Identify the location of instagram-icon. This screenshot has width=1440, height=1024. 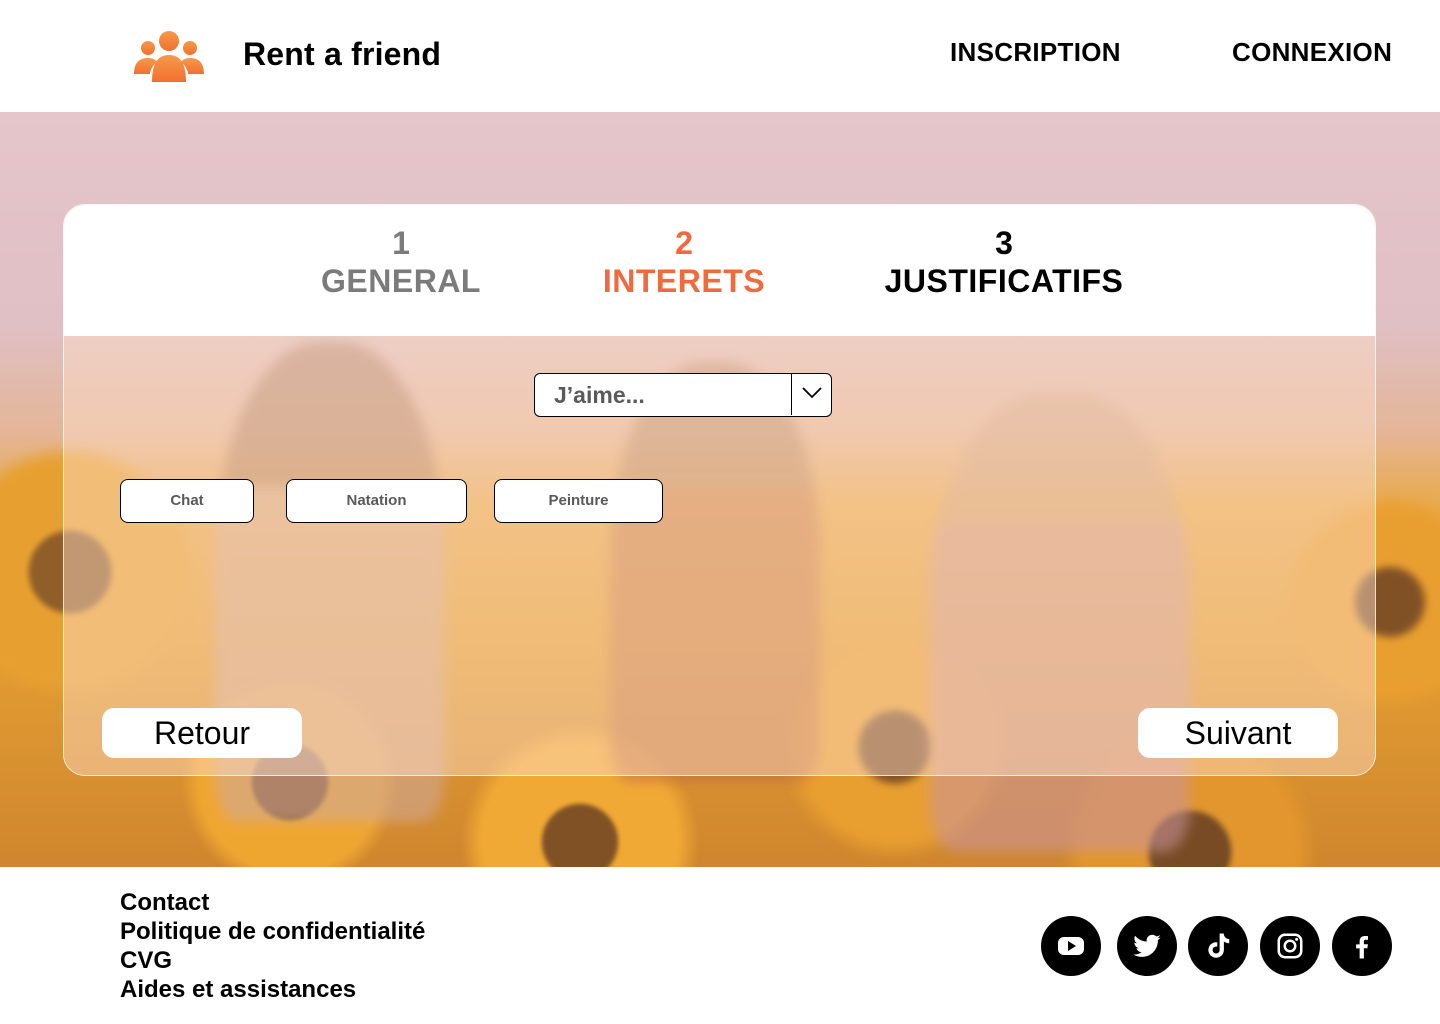
(1290, 946).